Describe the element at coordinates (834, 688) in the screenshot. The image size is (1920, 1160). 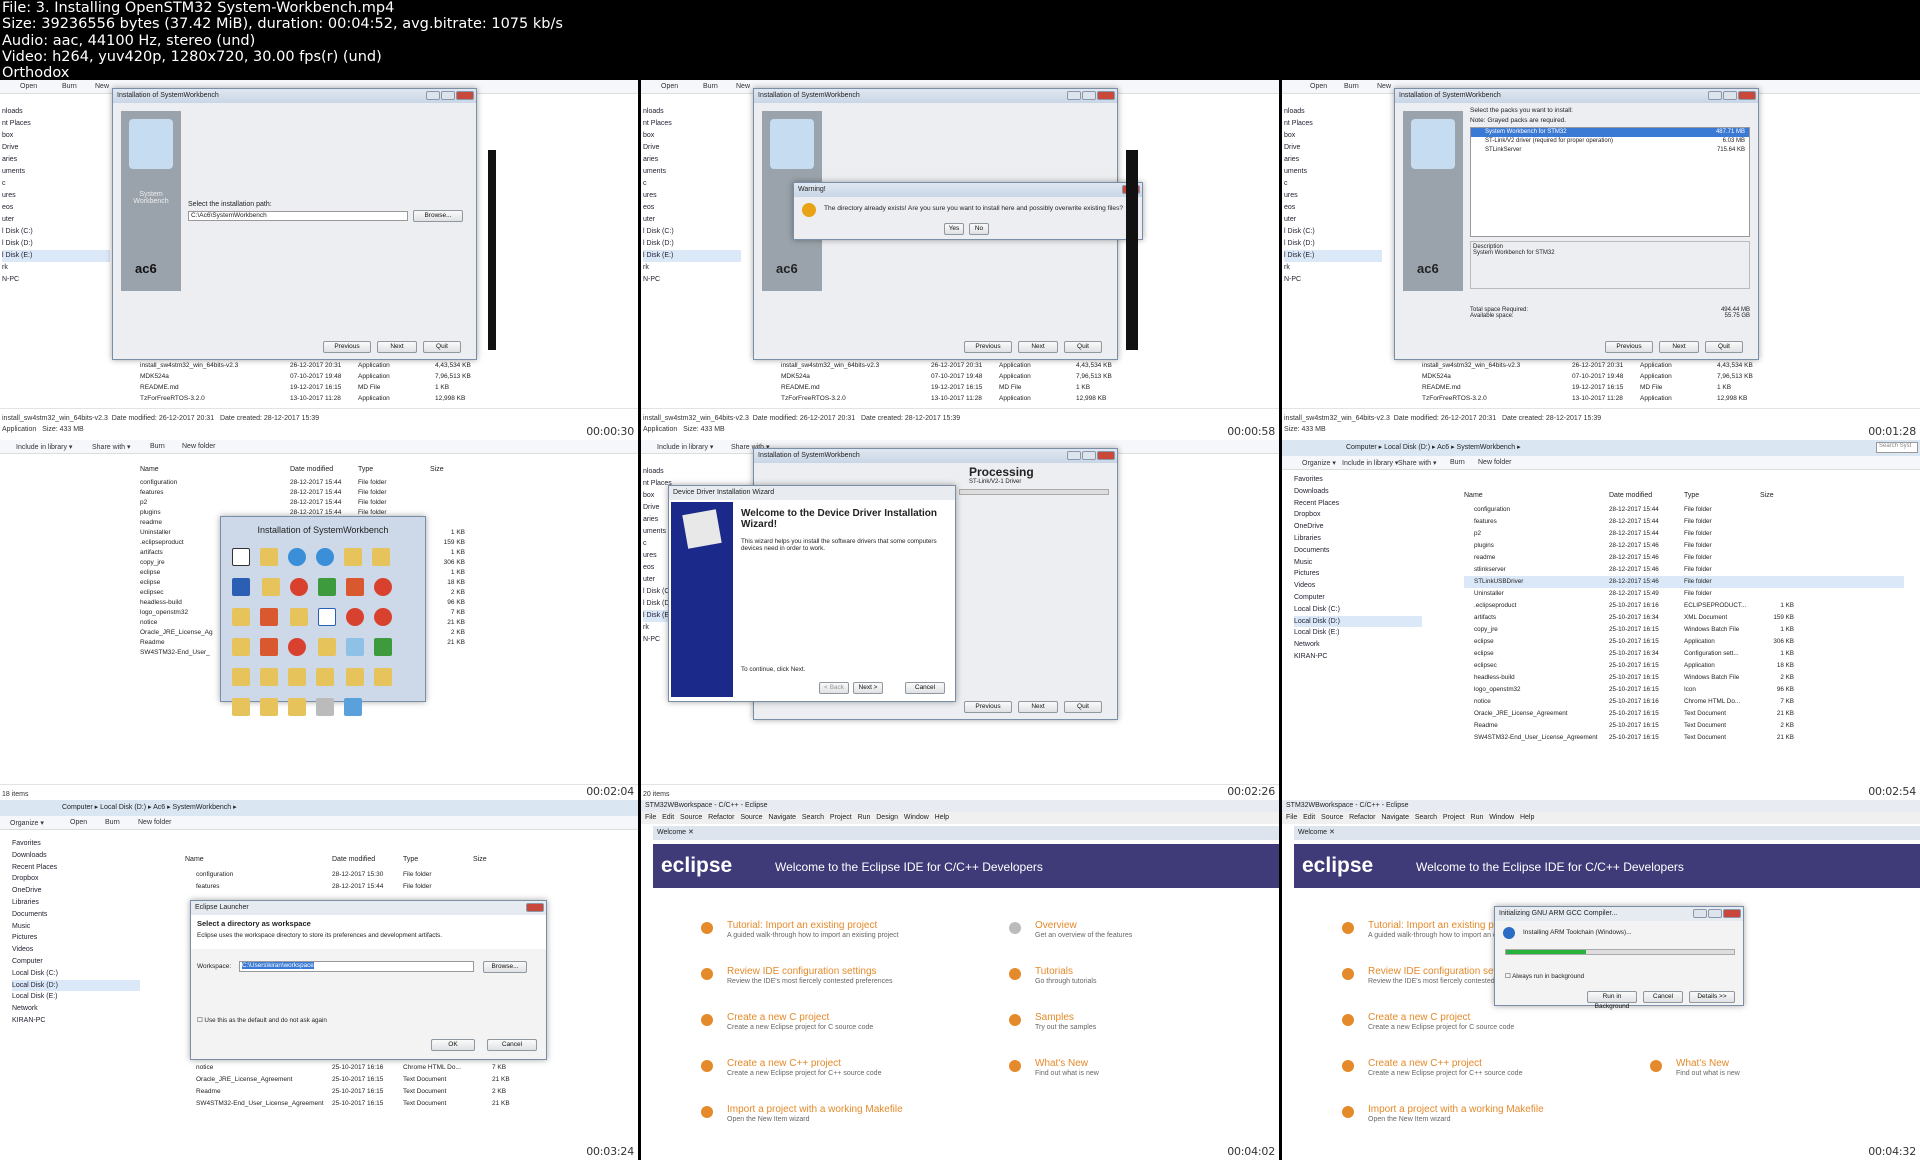
I see `back-button: < Back` at that location.